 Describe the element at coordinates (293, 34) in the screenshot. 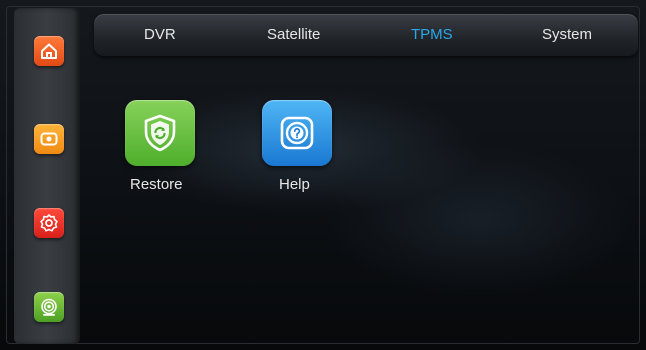

I see `tab-satellite: Satellite` at that location.